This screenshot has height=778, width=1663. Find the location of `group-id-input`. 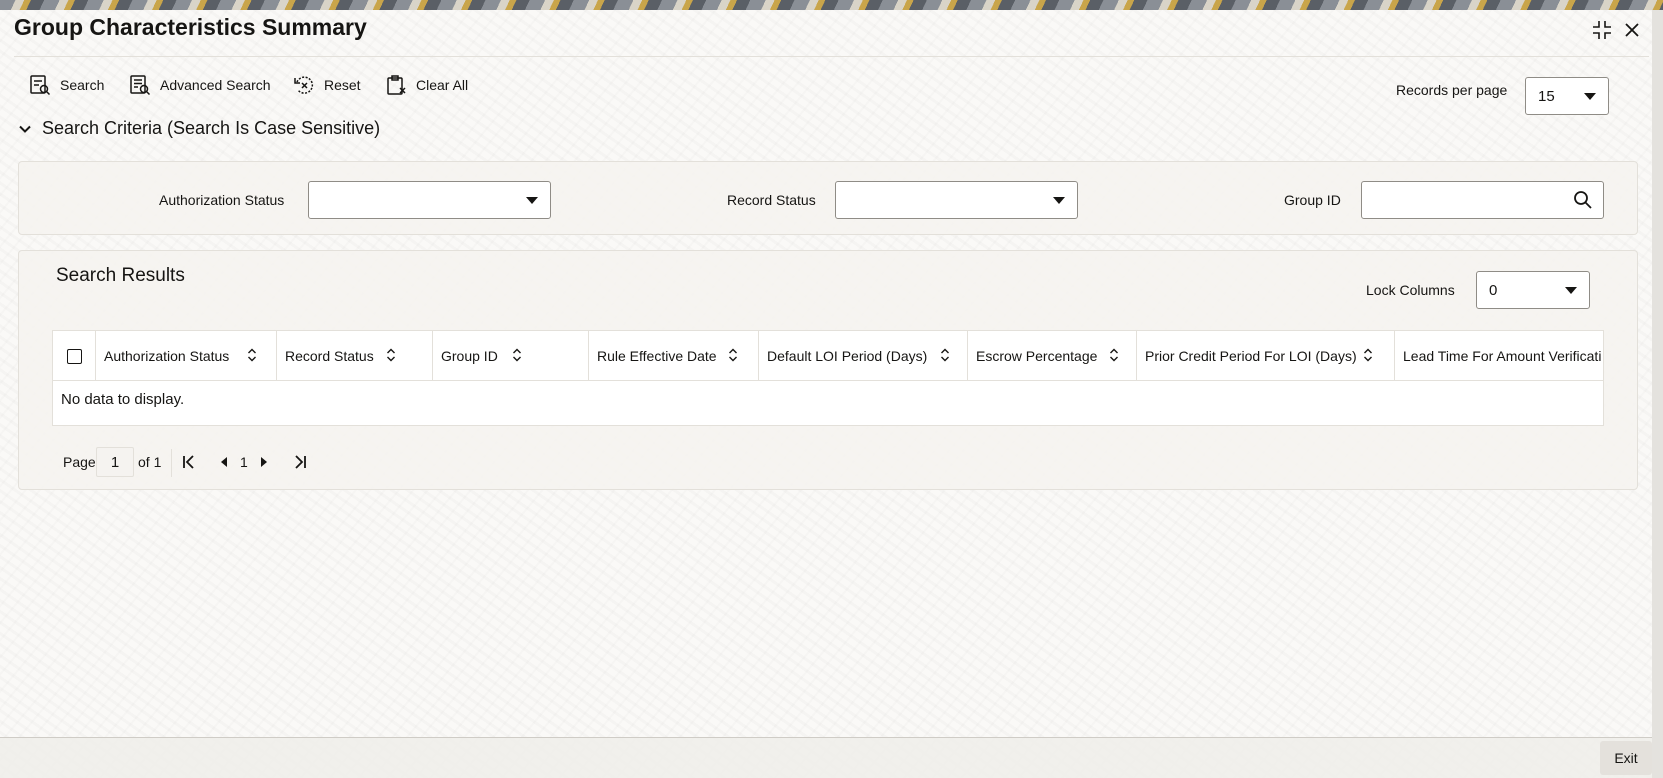

group-id-input is located at coordinates (1482, 200).